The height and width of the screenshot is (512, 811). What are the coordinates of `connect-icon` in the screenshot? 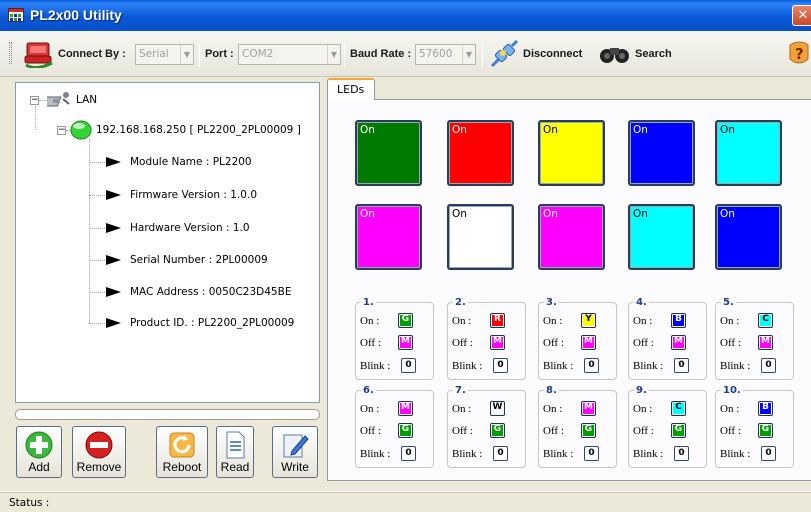 It's located at (39, 54).